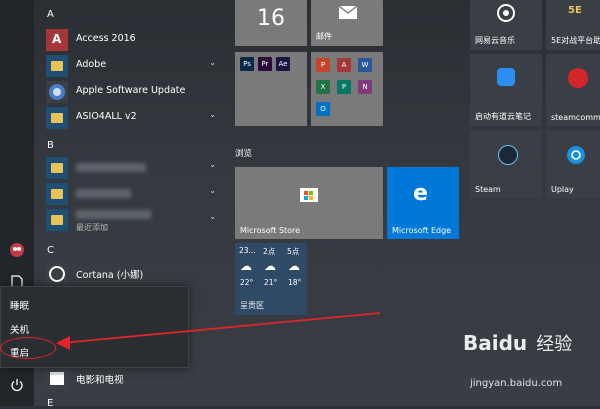  I want to click on netease-icon, so click(506, 13).